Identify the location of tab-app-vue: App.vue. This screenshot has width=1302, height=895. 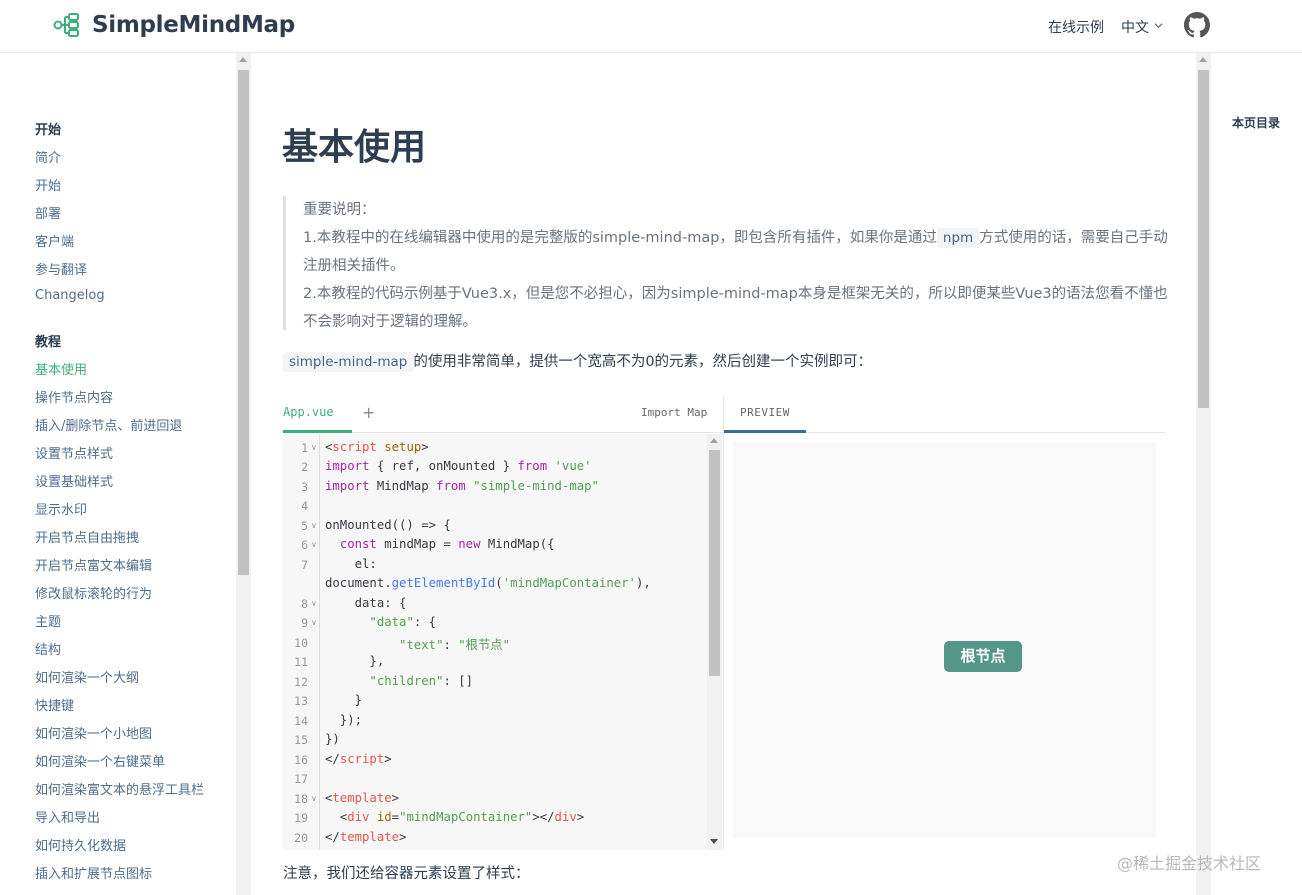
(308, 412).